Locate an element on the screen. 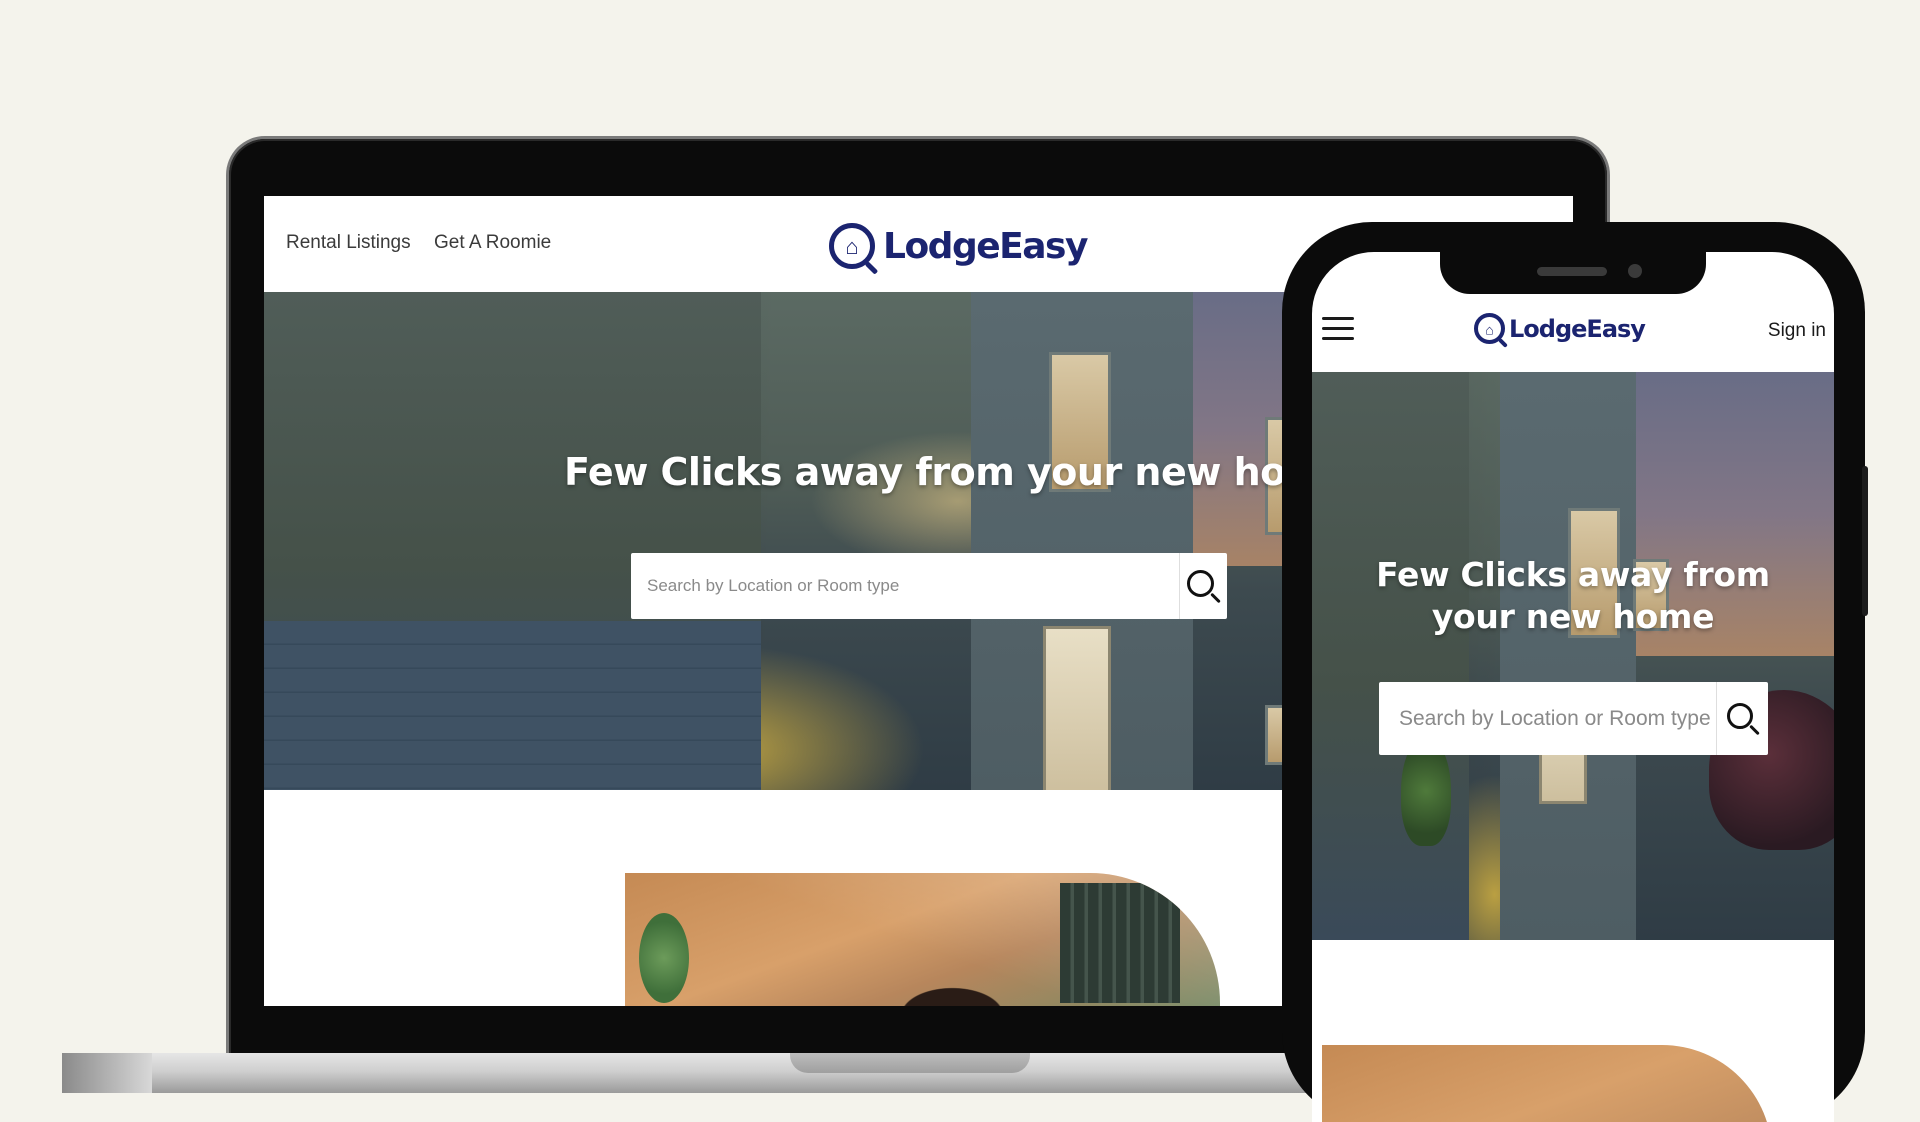 This screenshot has width=1920, height=1122. mobile-navbar: ⌂ LodgeEasy Sign in is located at coordinates (1573, 334).